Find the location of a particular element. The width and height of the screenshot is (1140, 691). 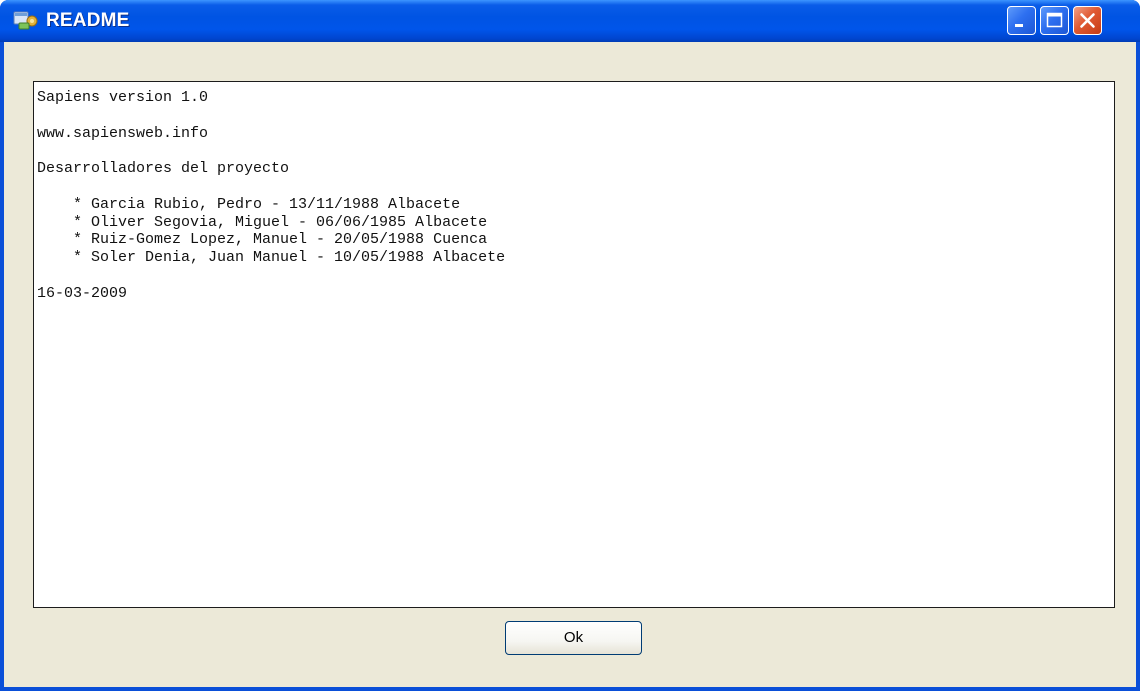

window-title: README is located at coordinates (88, 20).